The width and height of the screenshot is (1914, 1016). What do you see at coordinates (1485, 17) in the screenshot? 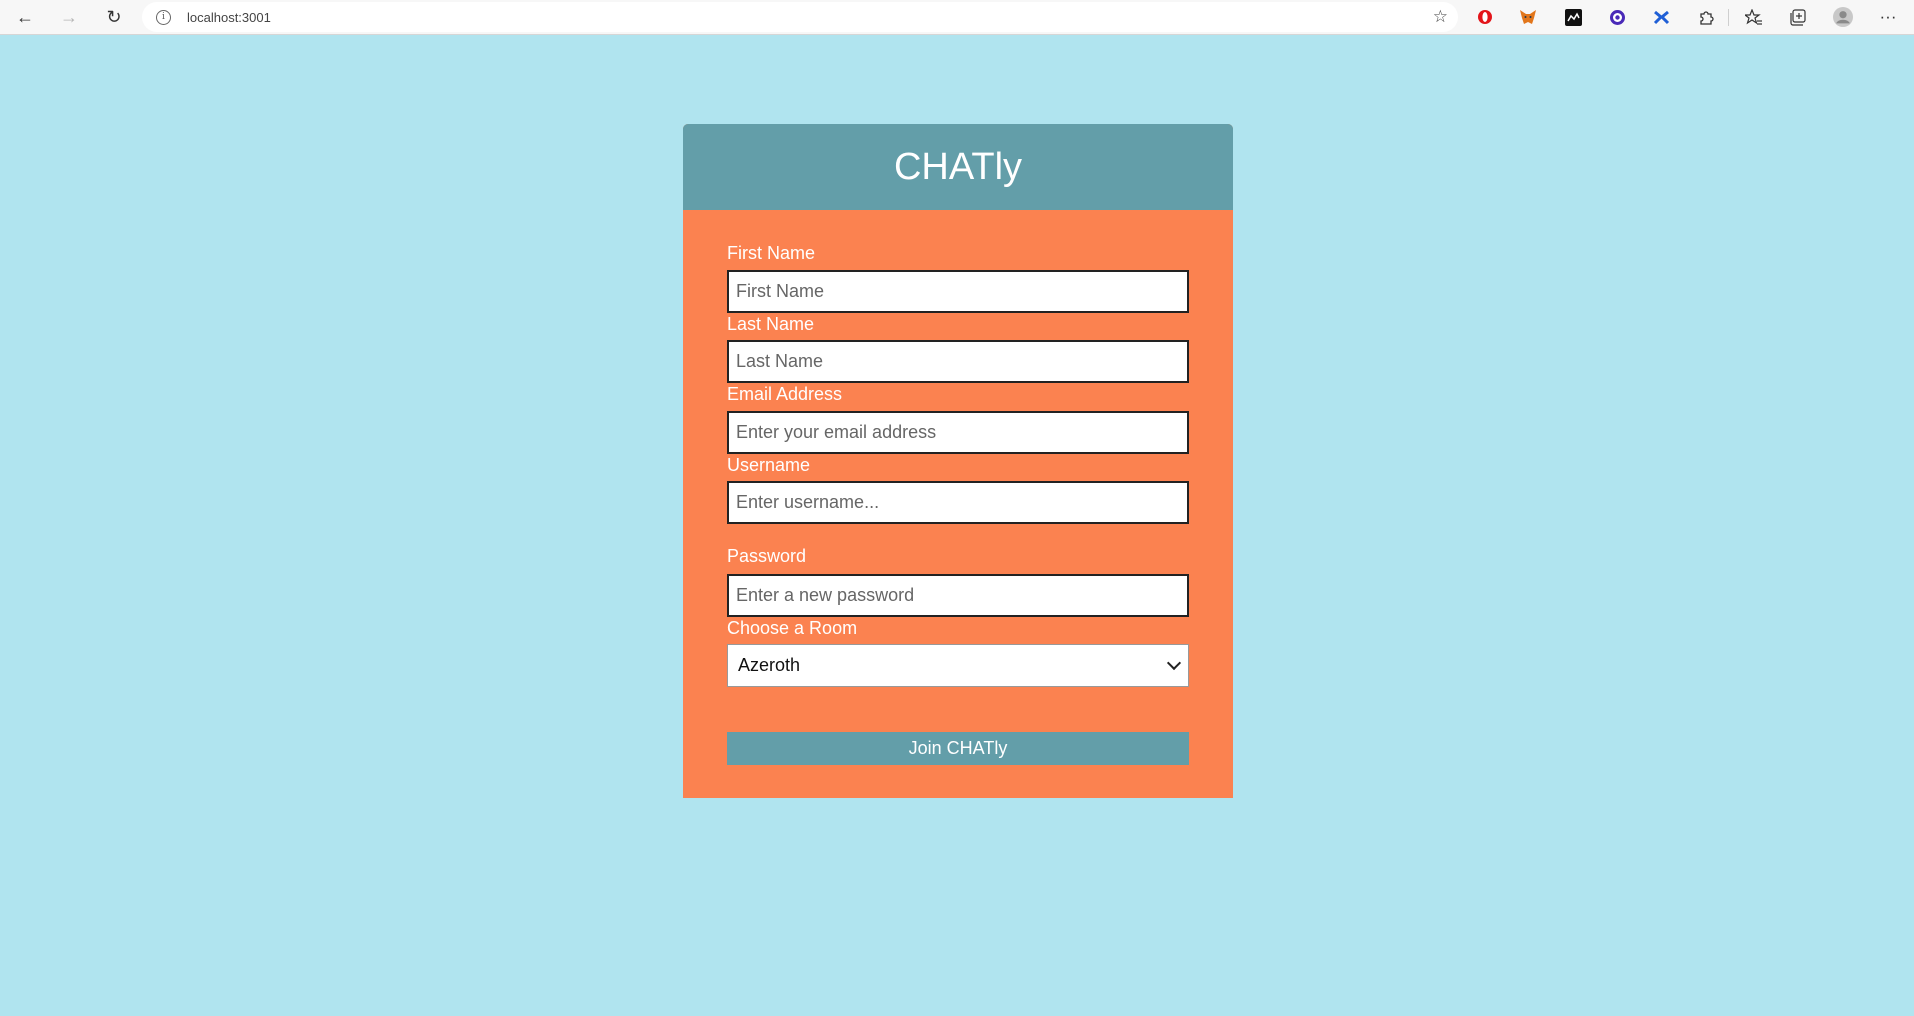
I see `opera-icon` at bounding box center [1485, 17].